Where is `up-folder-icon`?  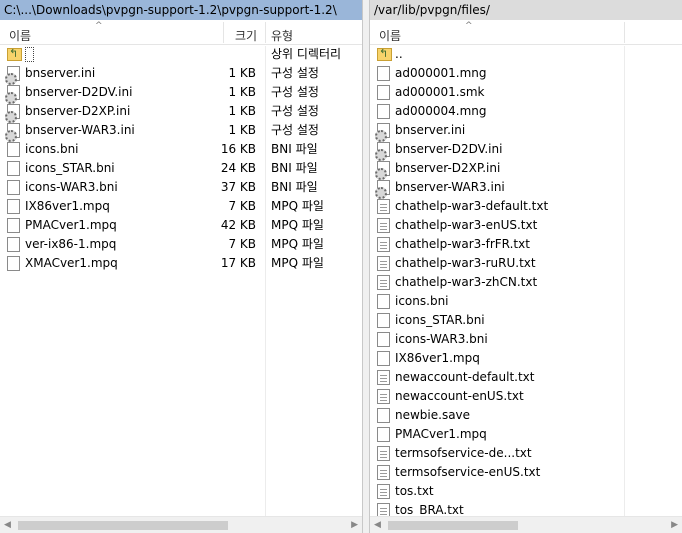 up-folder-icon is located at coordinates (384, 53).